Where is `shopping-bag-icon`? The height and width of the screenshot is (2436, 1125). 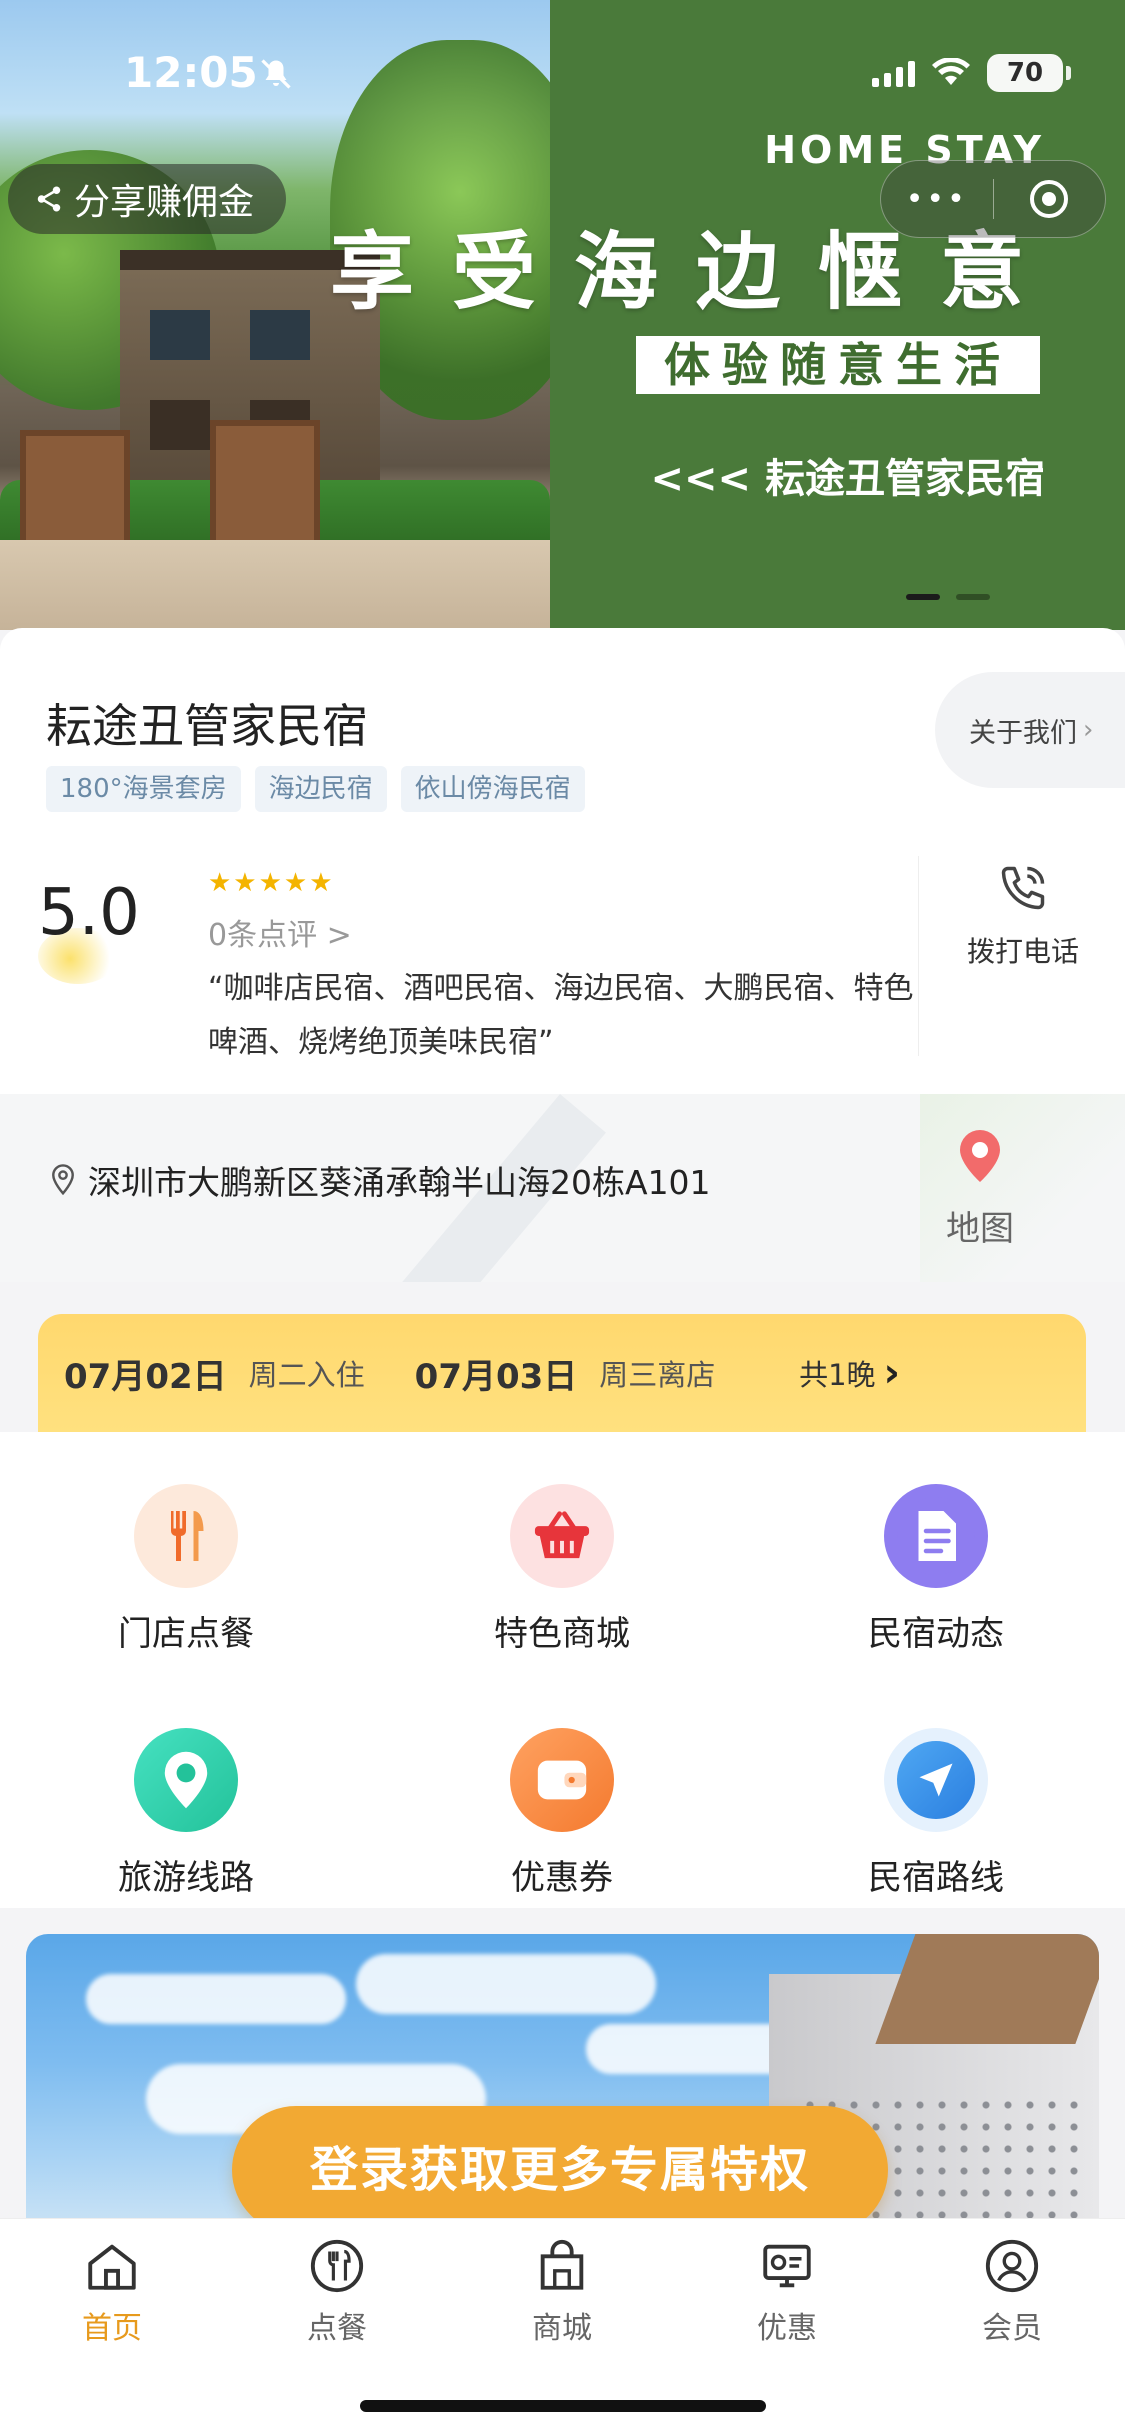 shopping-bag-icon is located at coordinates (562, 2264).